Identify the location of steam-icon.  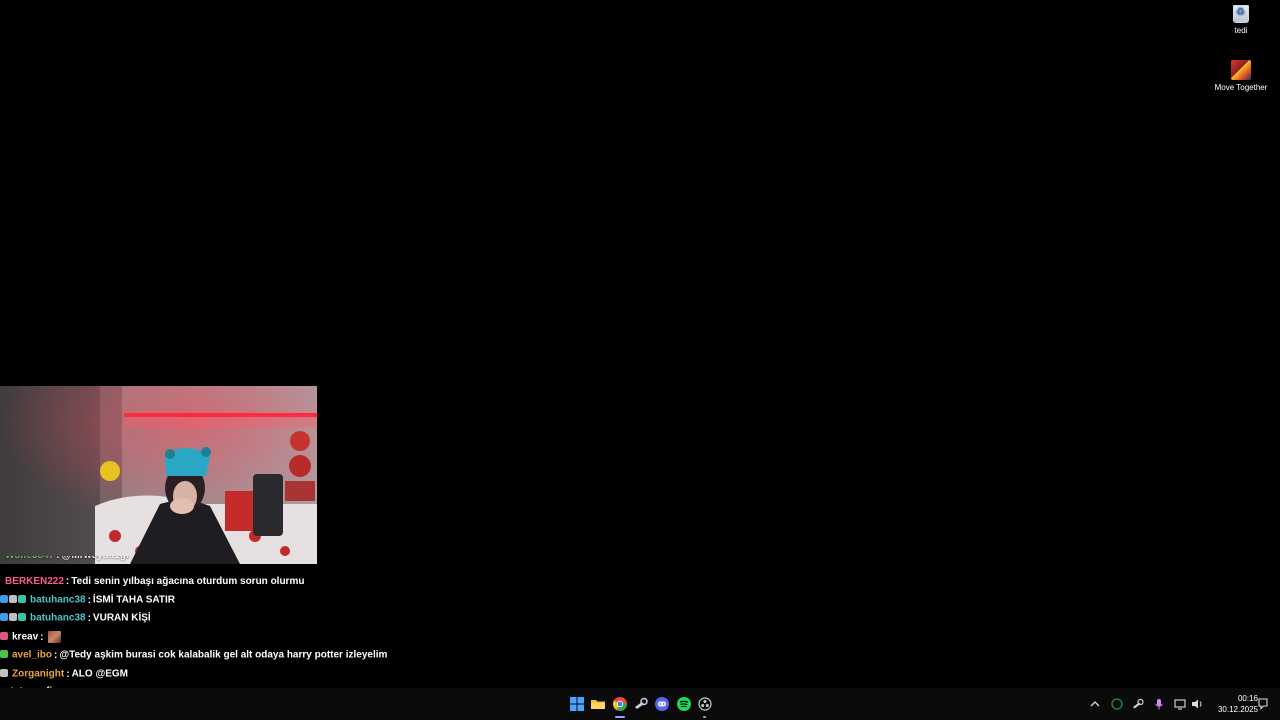
(641, 704).